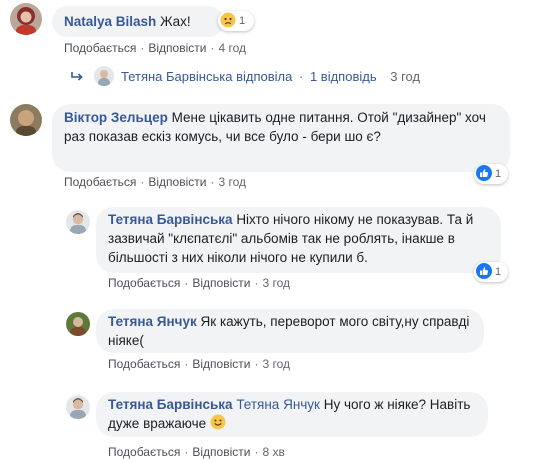 This screenshot has width=543, height=462. What do you see at coordinates (78, 324) in the screenshot?
I see `avatar-yanchuk` at bounding box center [78, 324].